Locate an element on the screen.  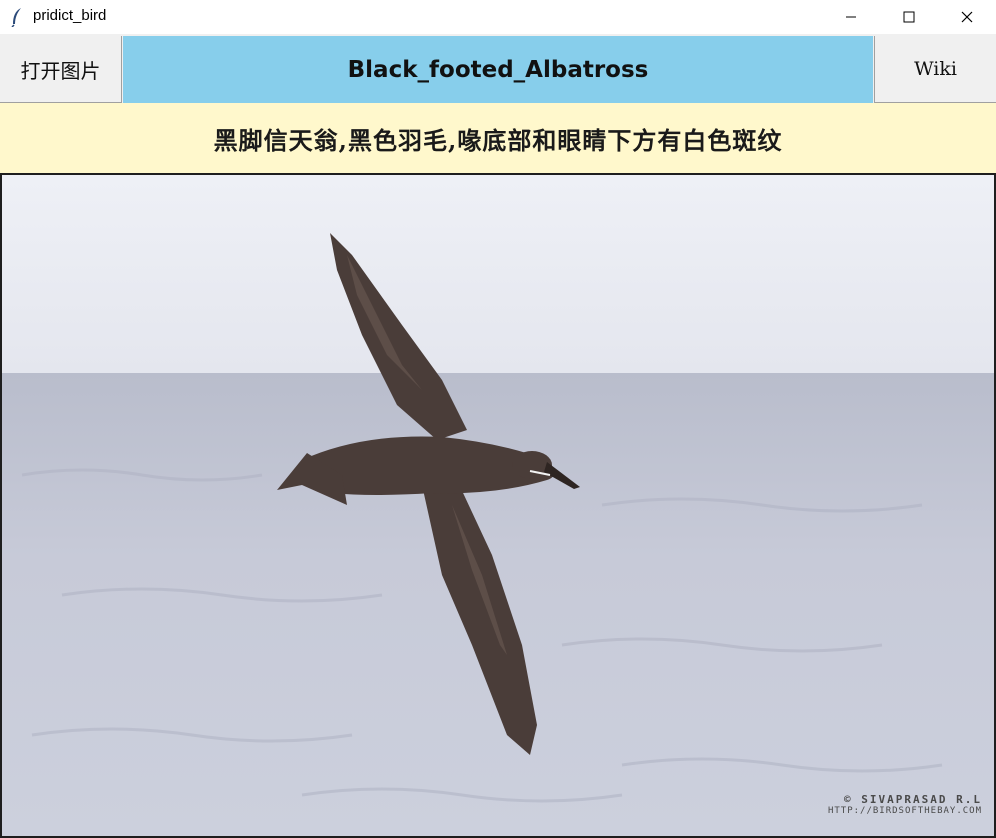
credit-url: HTTP://BIRDSOFTHEBAY.COM is located at coordinates (904, 811).